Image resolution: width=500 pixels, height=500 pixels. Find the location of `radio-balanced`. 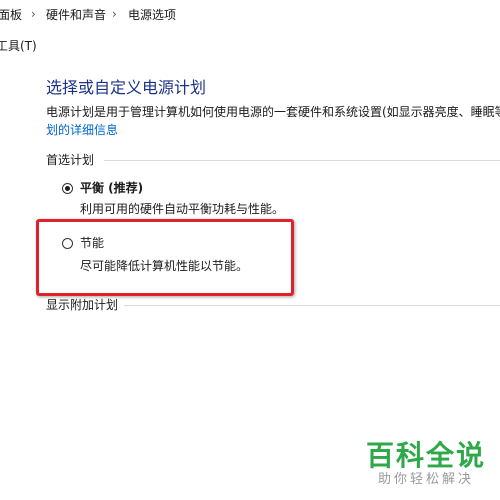

radio-balanced is located at coordinates (67, 188).